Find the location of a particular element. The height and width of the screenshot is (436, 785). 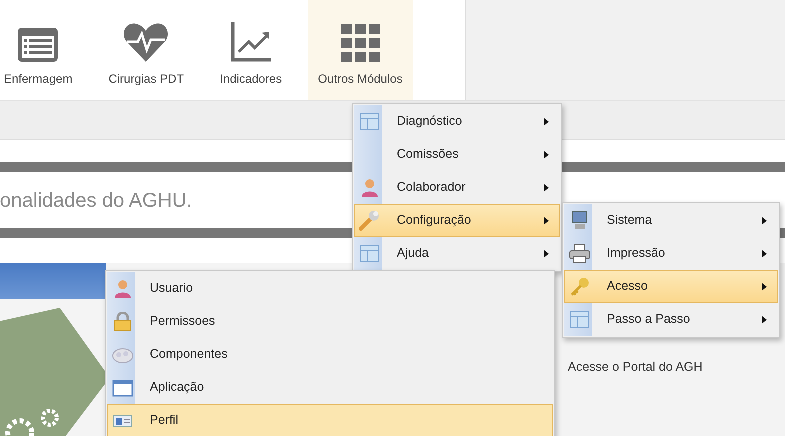

lock-icon is located at coordinates (123, 322).